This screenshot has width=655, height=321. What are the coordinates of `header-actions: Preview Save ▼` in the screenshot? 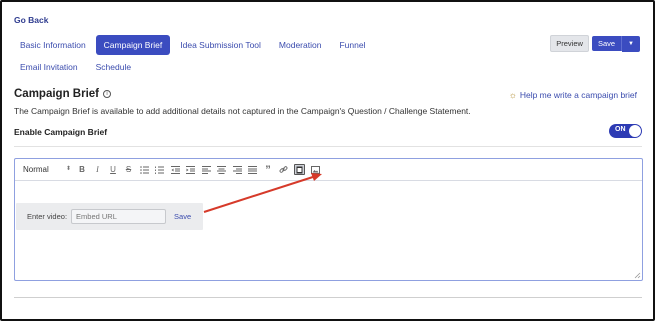 It's located at (595, 43).